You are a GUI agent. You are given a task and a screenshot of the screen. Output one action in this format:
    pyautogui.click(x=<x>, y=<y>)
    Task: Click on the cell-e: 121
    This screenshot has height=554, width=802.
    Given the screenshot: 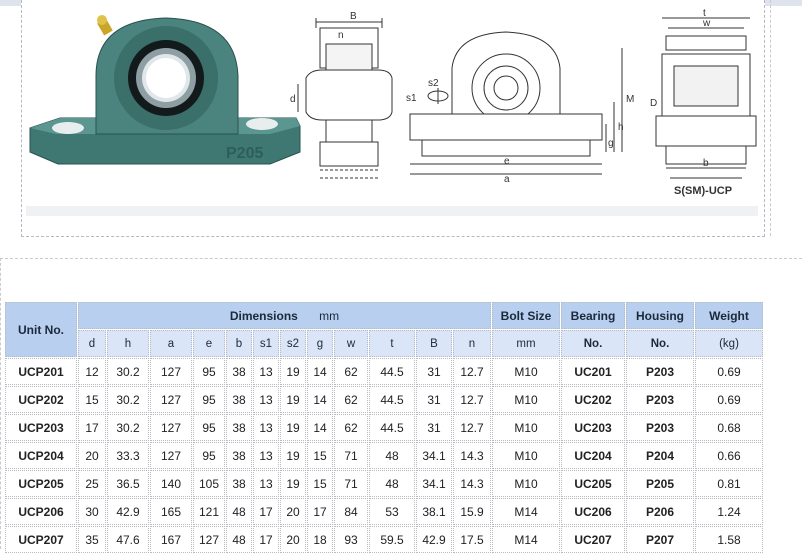 What is the action you would take?
    pyautogui.click(x=209, y=511)
    